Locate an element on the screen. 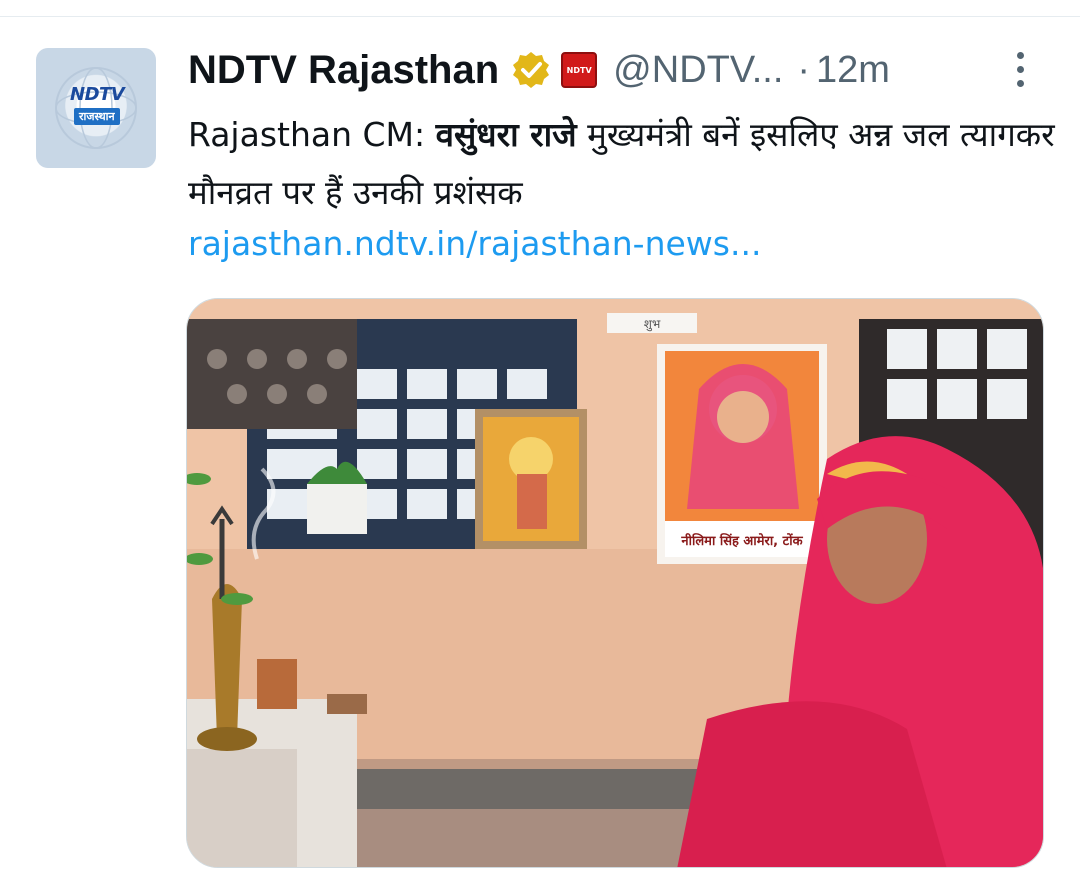  tweet-text-prefix: Rajasthan CM: is located at coordinates (312, 134).